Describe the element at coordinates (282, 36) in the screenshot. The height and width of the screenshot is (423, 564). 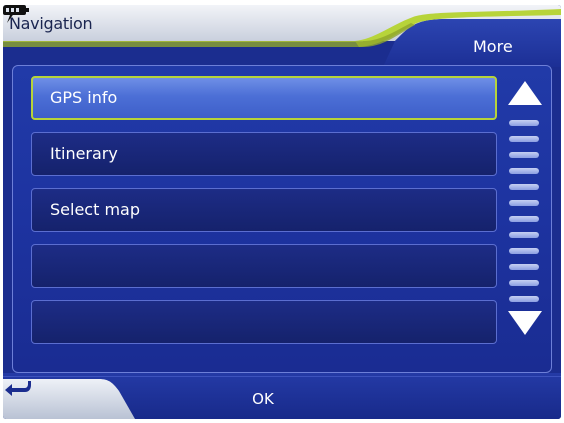
I see `header-bar: Navigation More` at that location.